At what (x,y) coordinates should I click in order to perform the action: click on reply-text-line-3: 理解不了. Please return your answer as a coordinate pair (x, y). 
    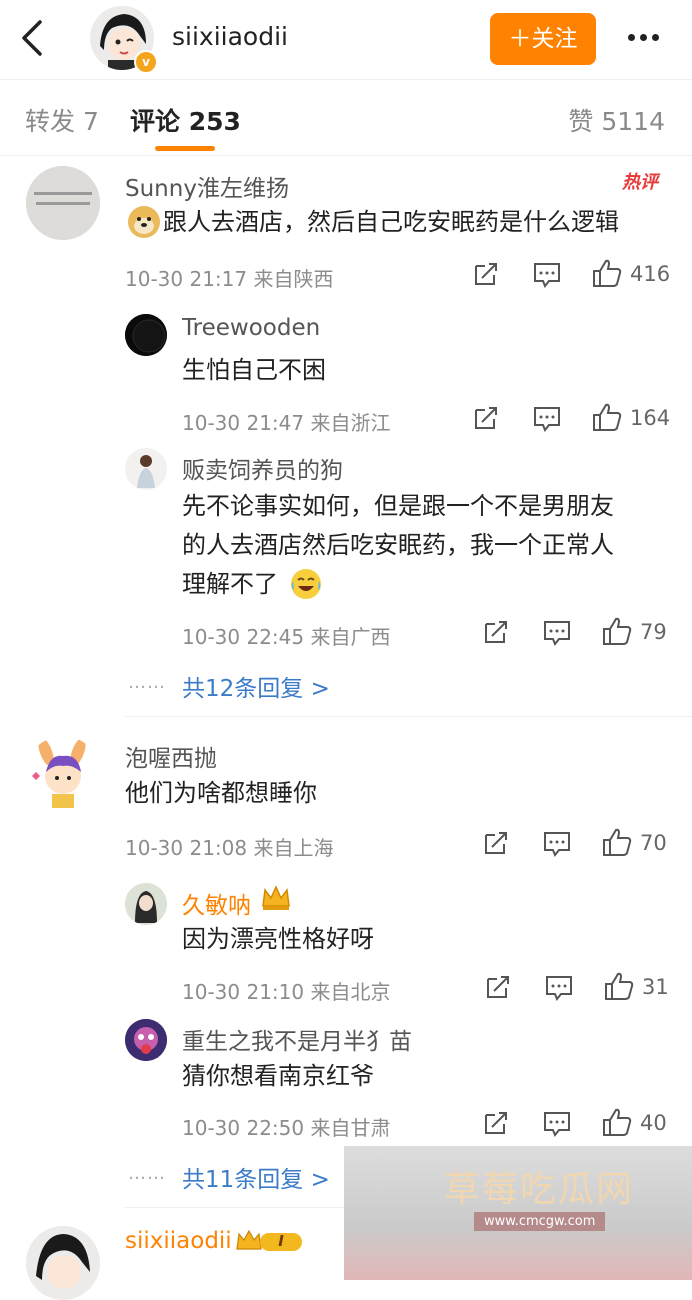
    Looking at the image, I should click on (230, 584).